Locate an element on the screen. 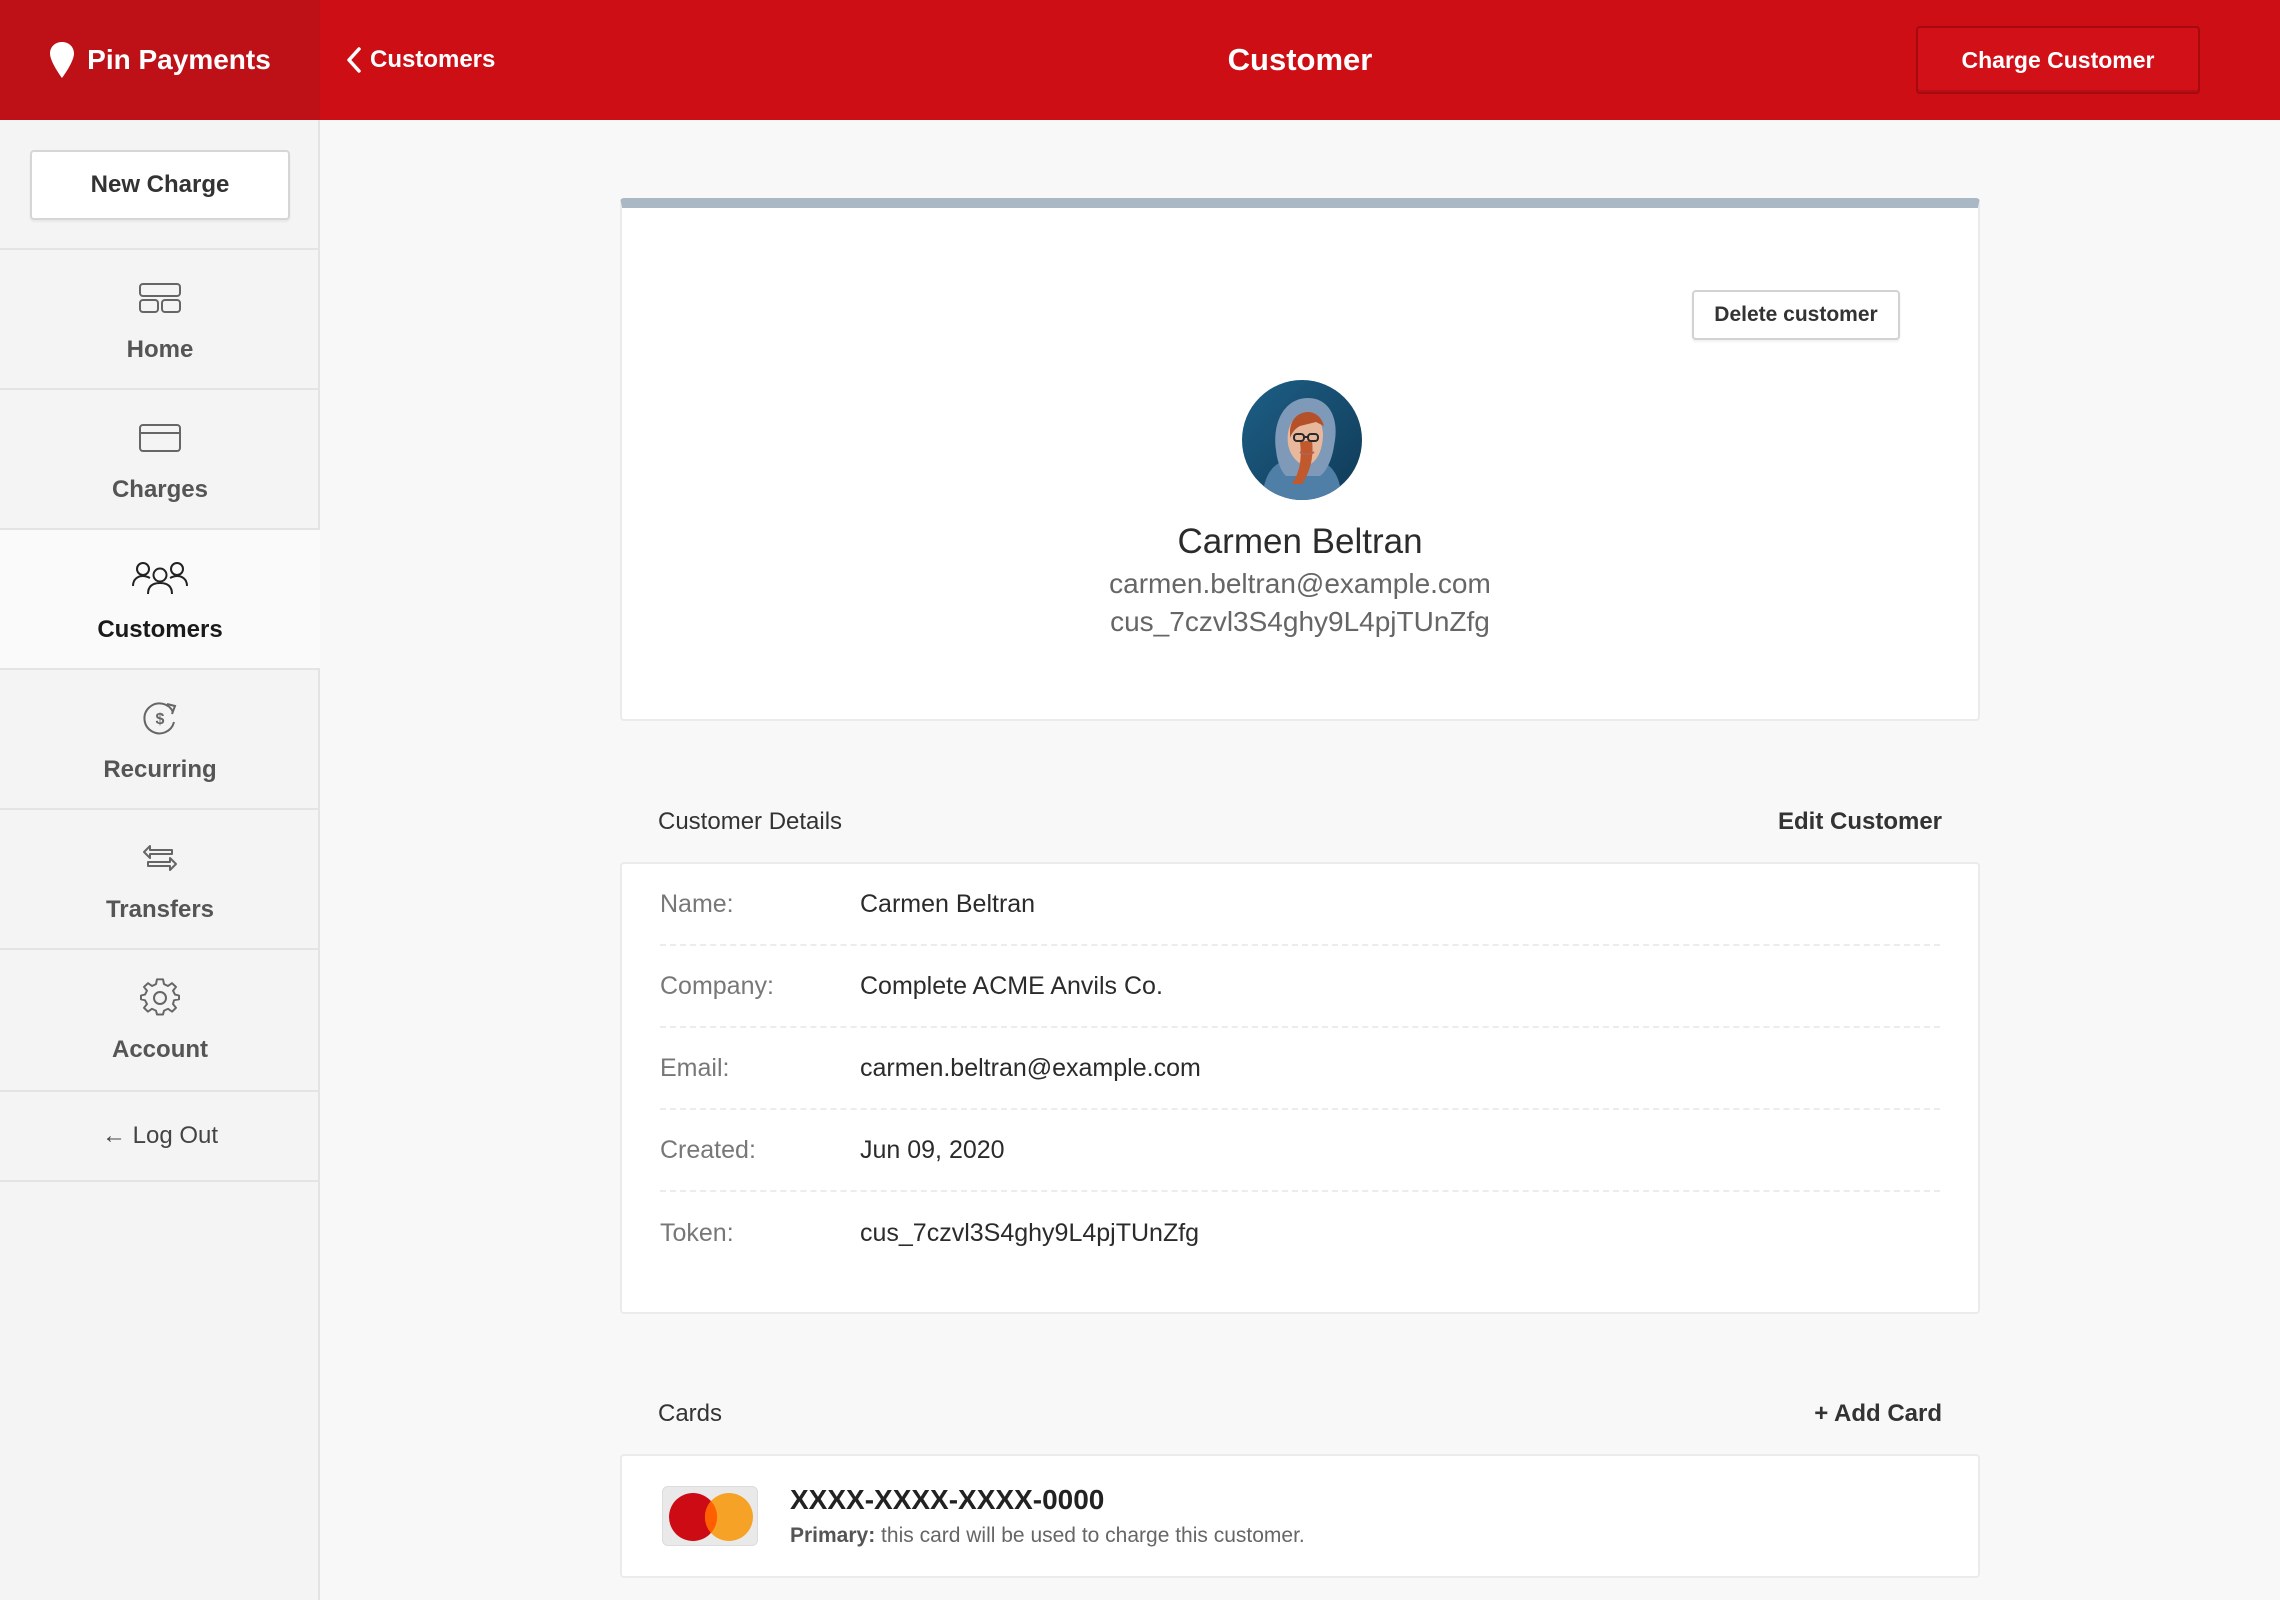 This screenshot has height=1600, width=2280. cards-header: Cards + Add Card is located at coordinates (1300, 1414).